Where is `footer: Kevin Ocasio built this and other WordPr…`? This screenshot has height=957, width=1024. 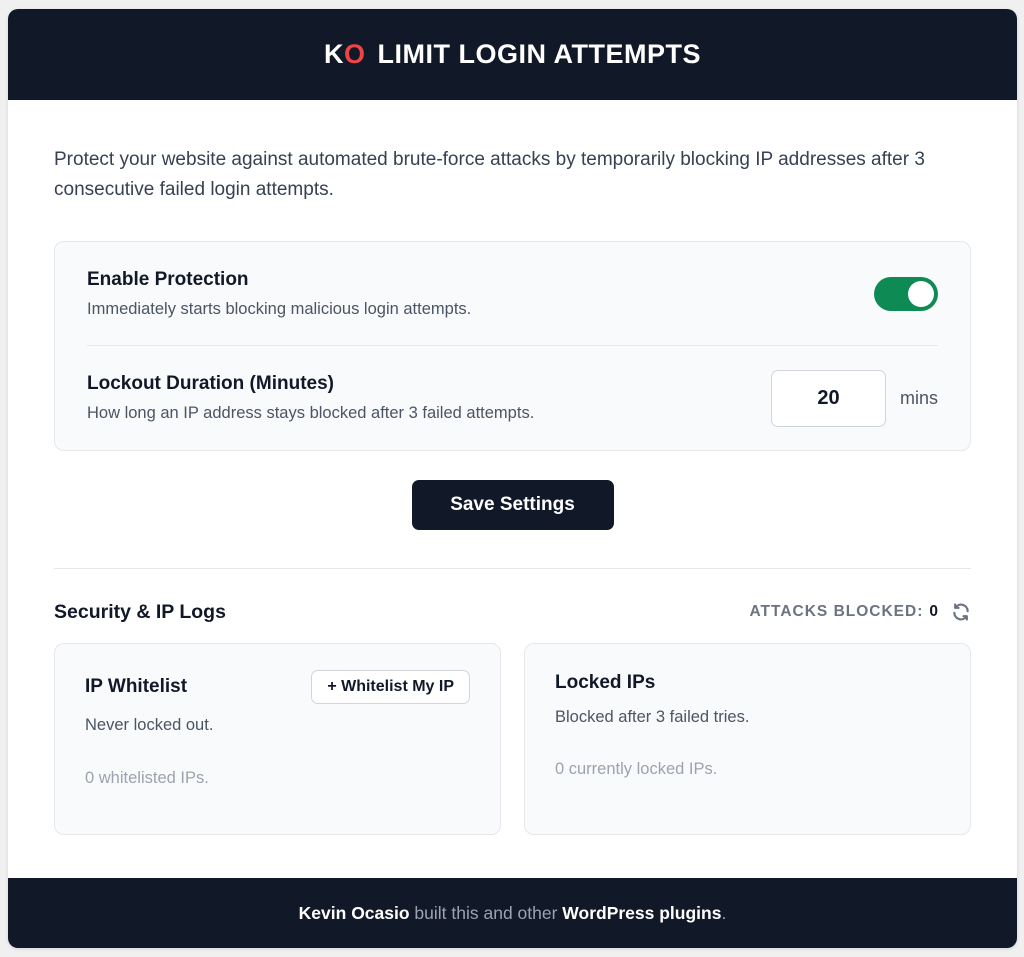 footer: Kevin Ocasio built this and other WordPr… is located at coordinates (512, 913).